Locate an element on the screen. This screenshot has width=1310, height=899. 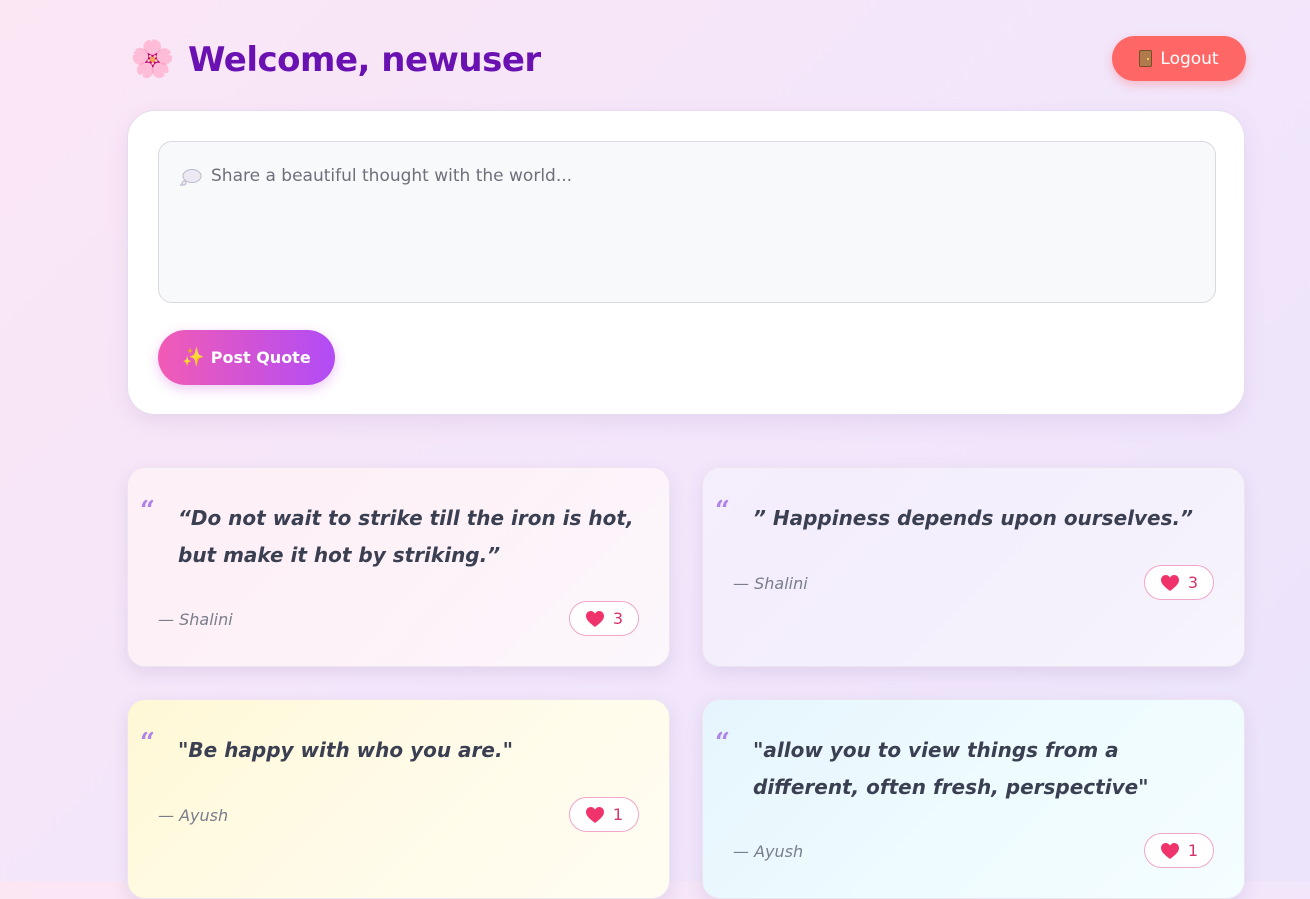
post-quote-label: Post Quote is located at coordinates (260, 357).